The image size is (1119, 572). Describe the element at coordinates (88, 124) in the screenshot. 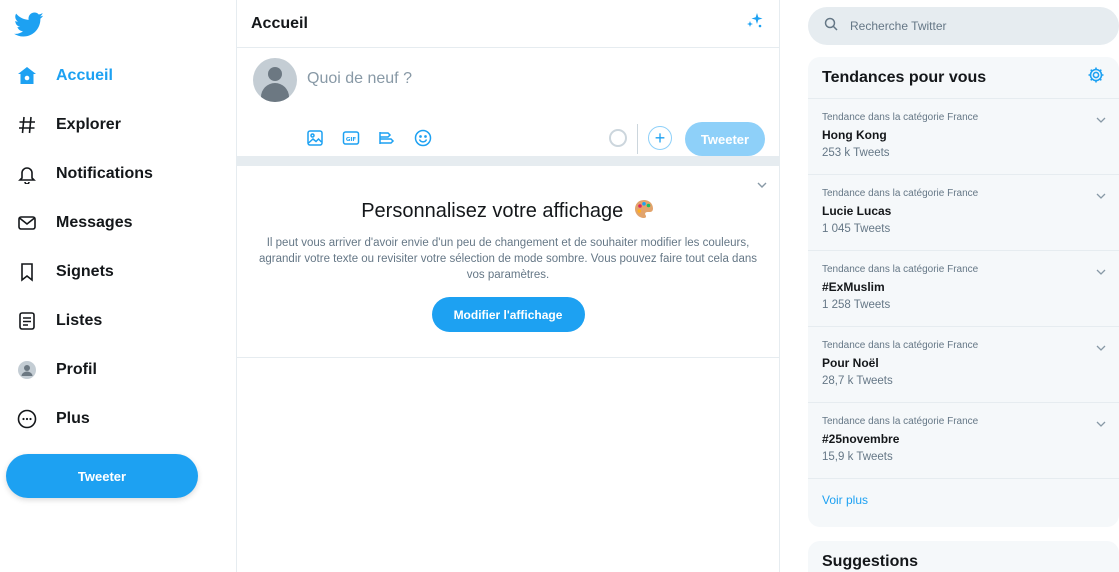

I see `nav-label: Explorer` at that location.